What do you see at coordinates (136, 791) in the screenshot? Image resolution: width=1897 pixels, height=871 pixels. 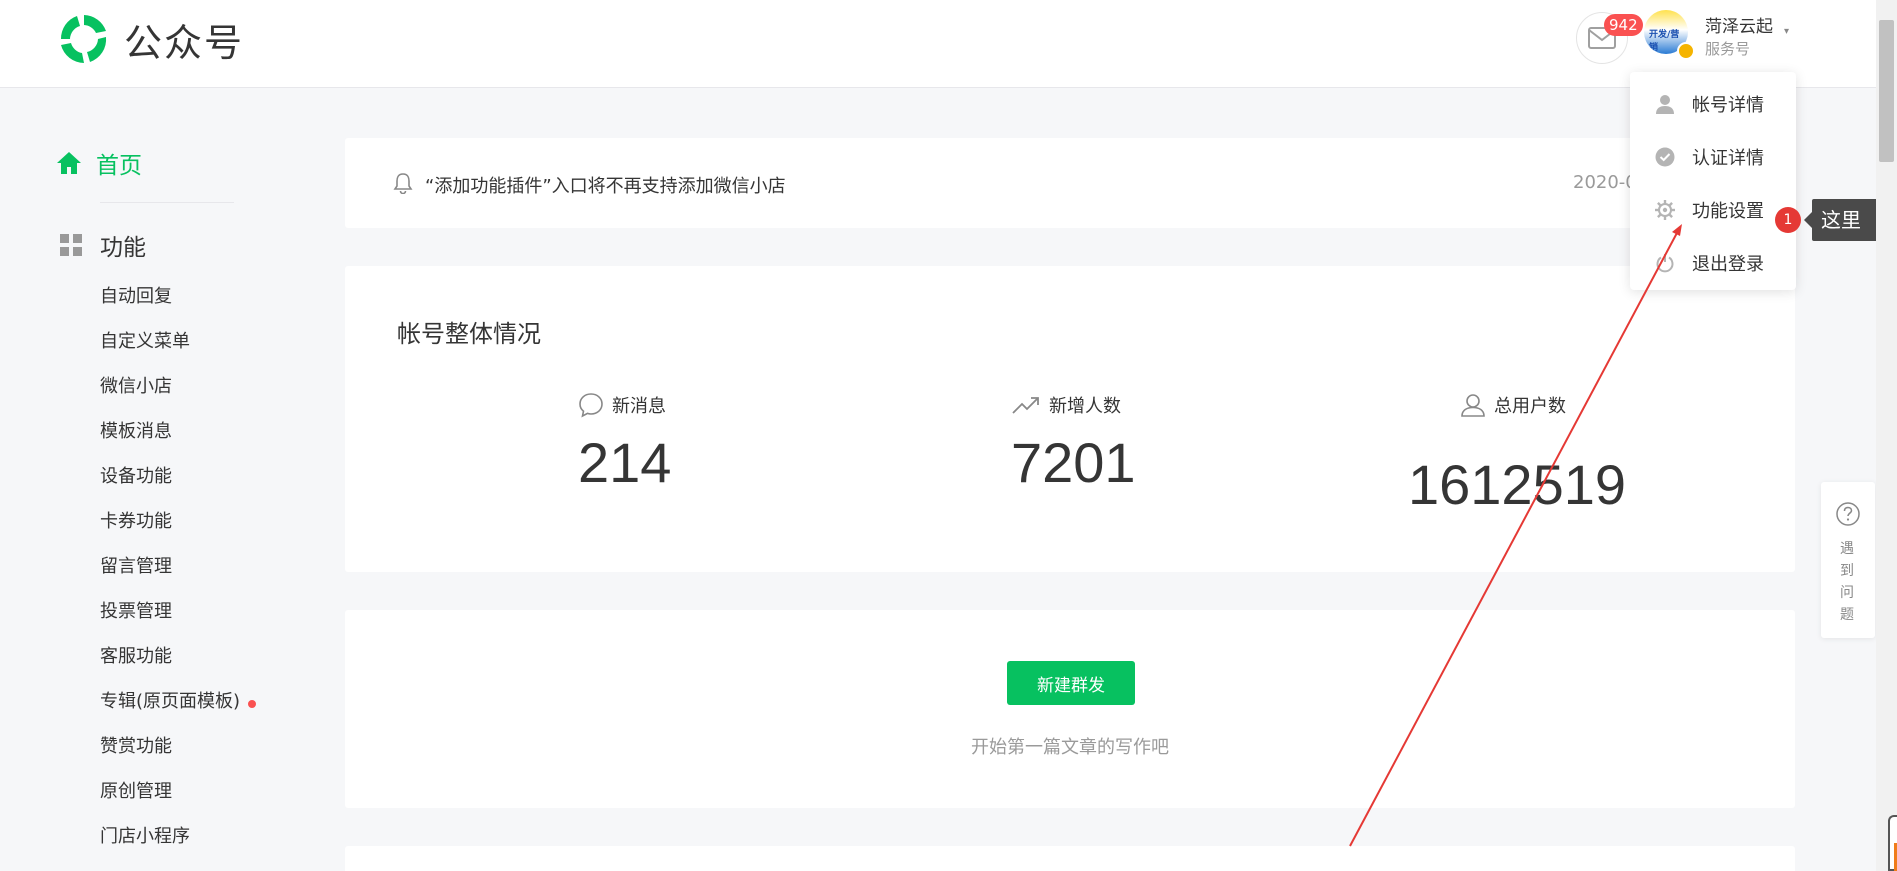 I see `sidebar-item-label: 原创管理` at bounding box center [136, 791].